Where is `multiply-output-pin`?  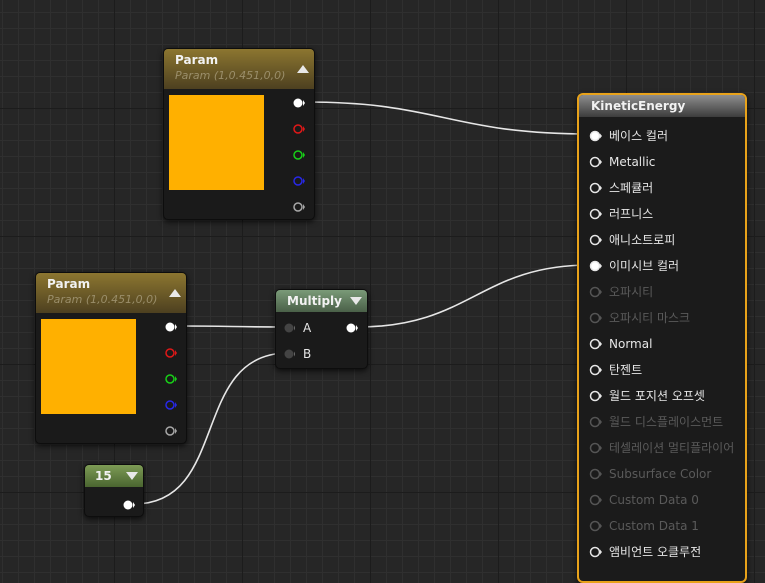 multiply-output-pin is located at coordinates (352, 328).